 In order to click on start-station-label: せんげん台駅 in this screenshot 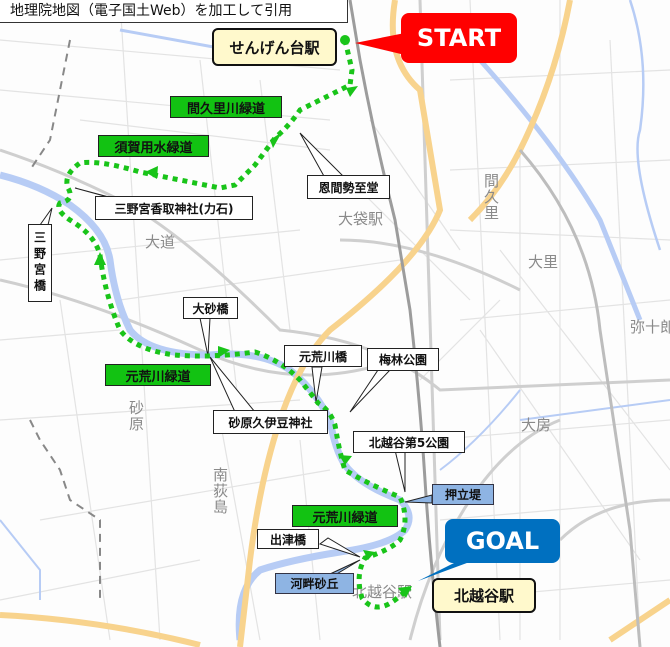, I will do `click(274, 47)`.